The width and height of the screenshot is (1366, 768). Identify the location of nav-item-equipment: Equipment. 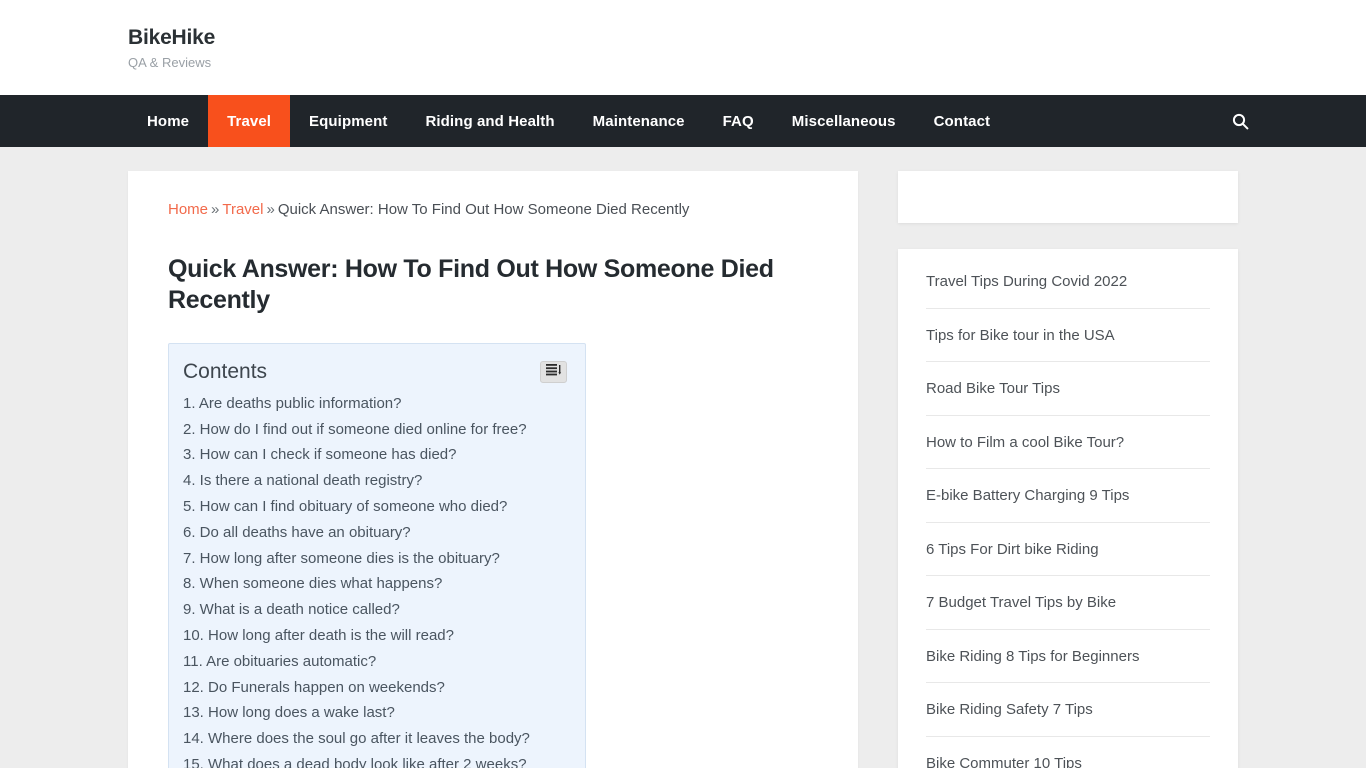
(348, 121).